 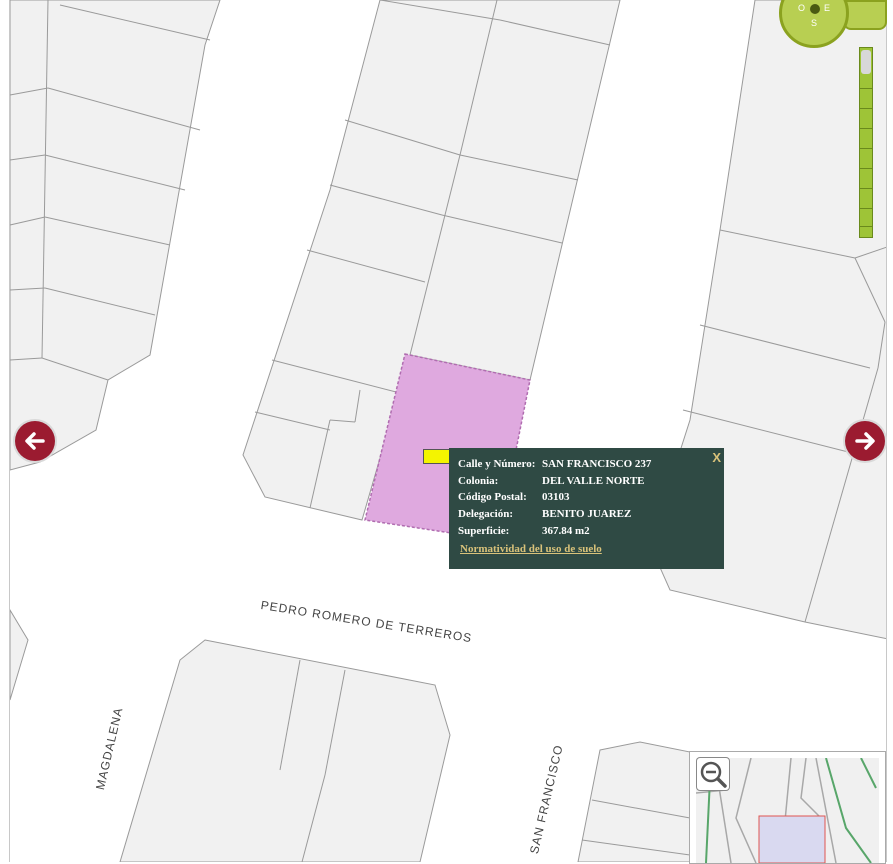 I want to click on popup-close-button: X, so click(x=716, y=457).